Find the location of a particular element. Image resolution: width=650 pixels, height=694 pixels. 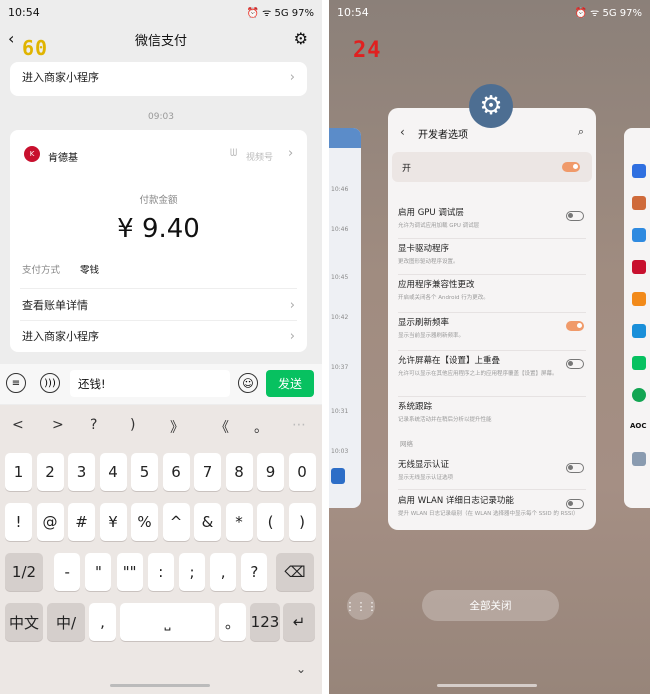

comma-key: , is located at coordinates (102, 622).